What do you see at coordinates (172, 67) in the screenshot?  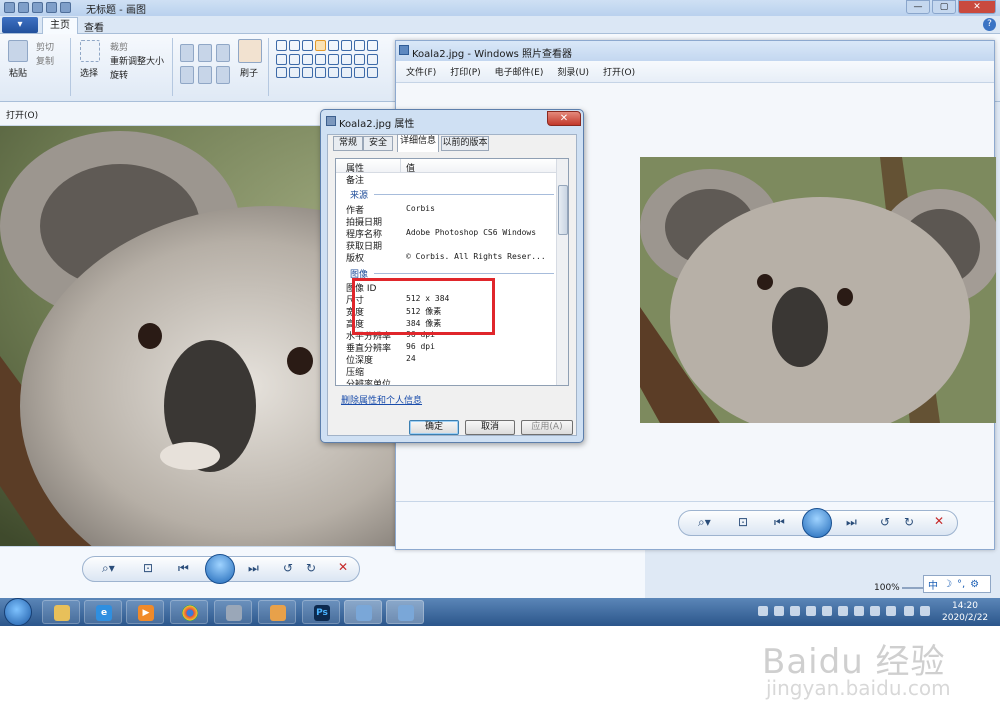 I see `ribbon-separator` at bounding box center [172, 67].